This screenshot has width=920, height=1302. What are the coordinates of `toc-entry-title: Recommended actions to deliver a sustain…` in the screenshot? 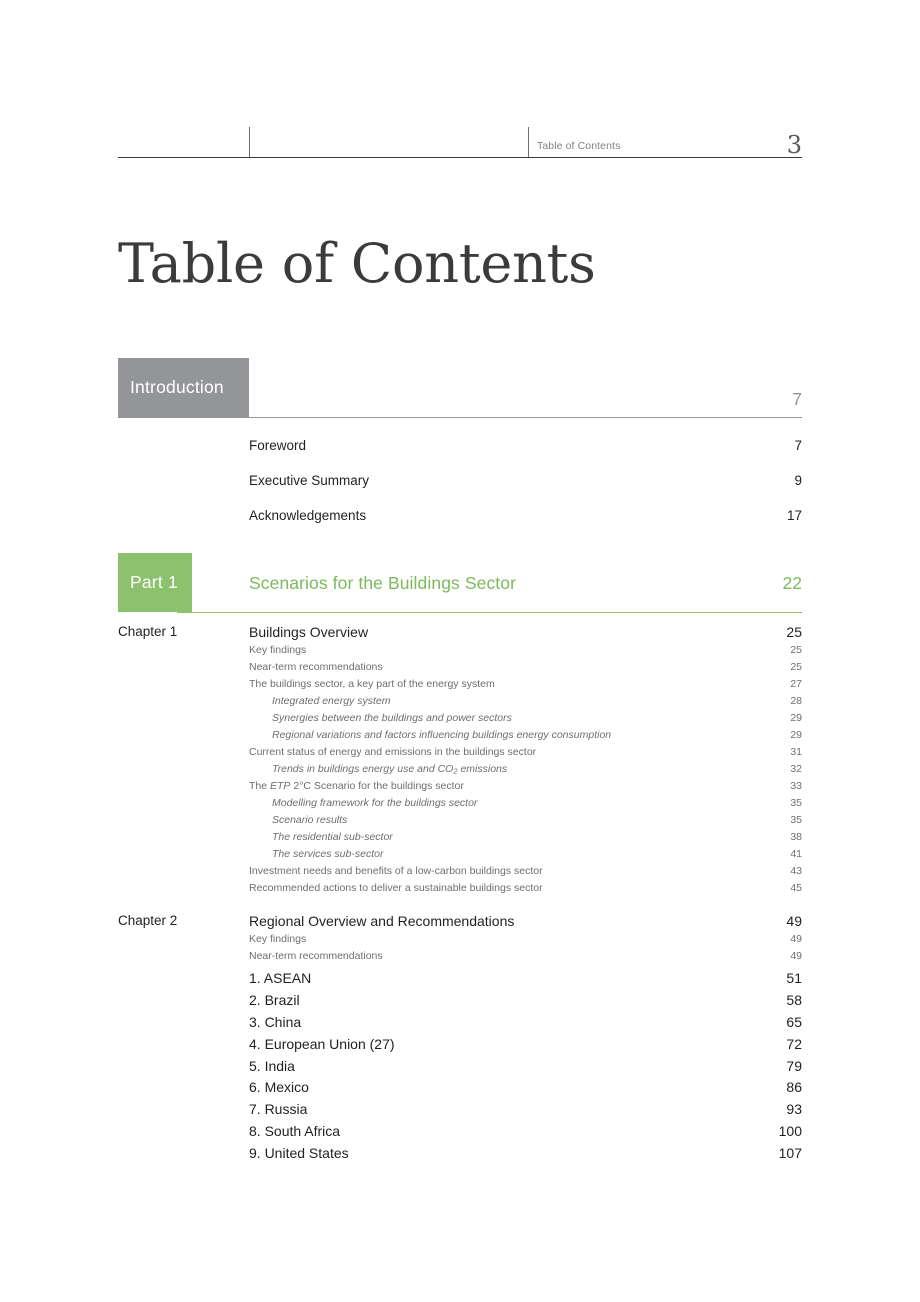 It's located at (396, 888).